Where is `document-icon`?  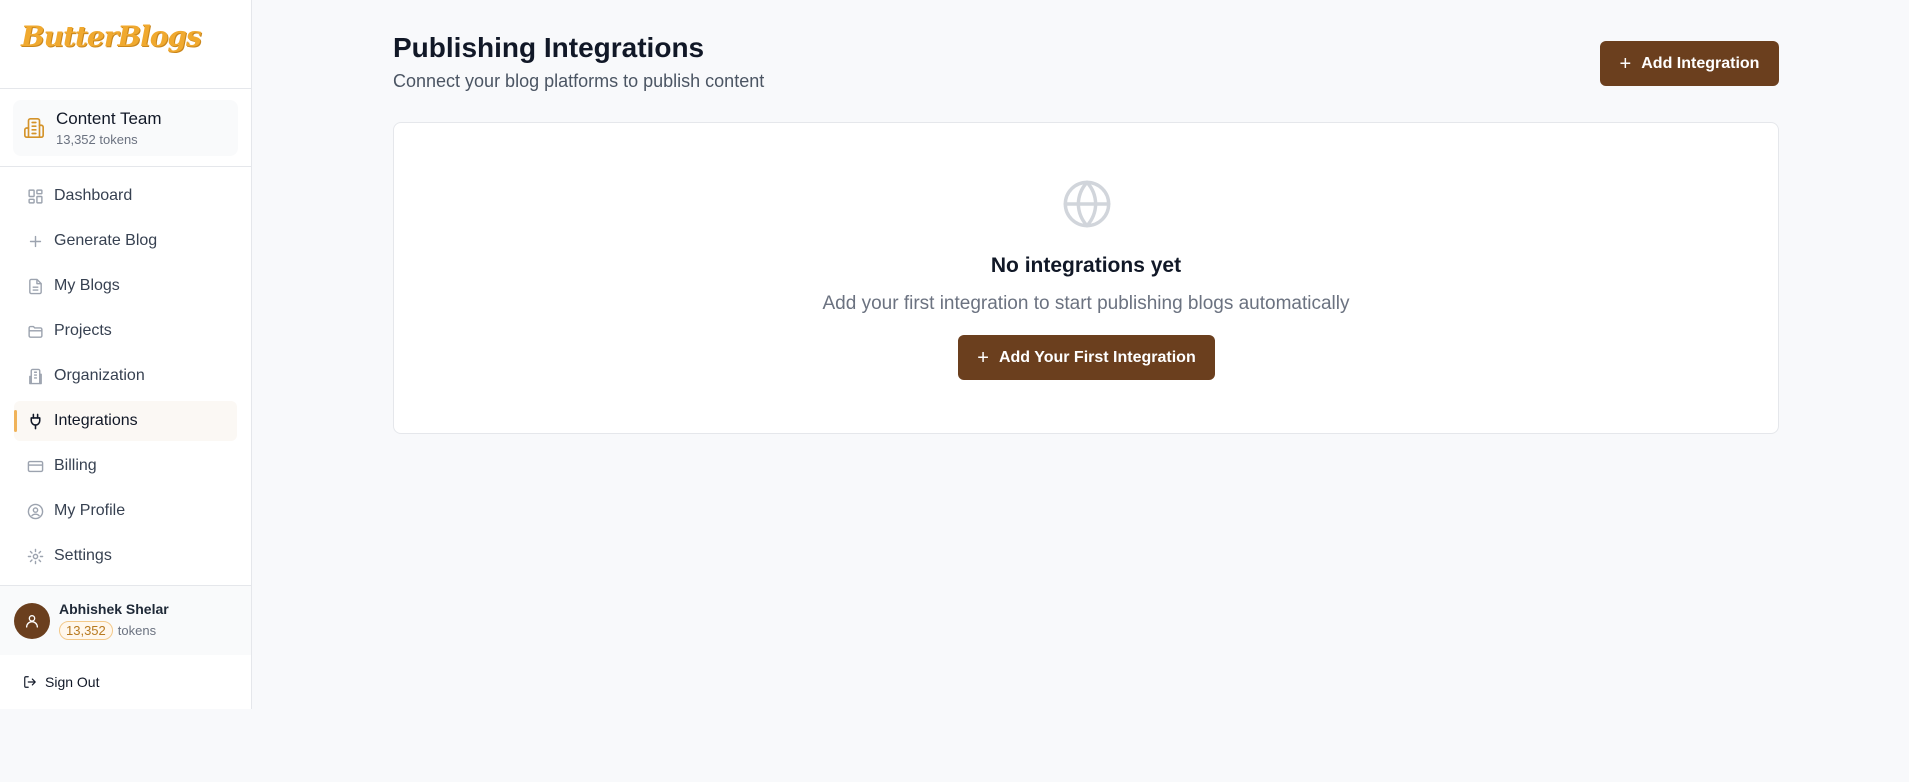
document-icon is located at coordinates (35, 286).